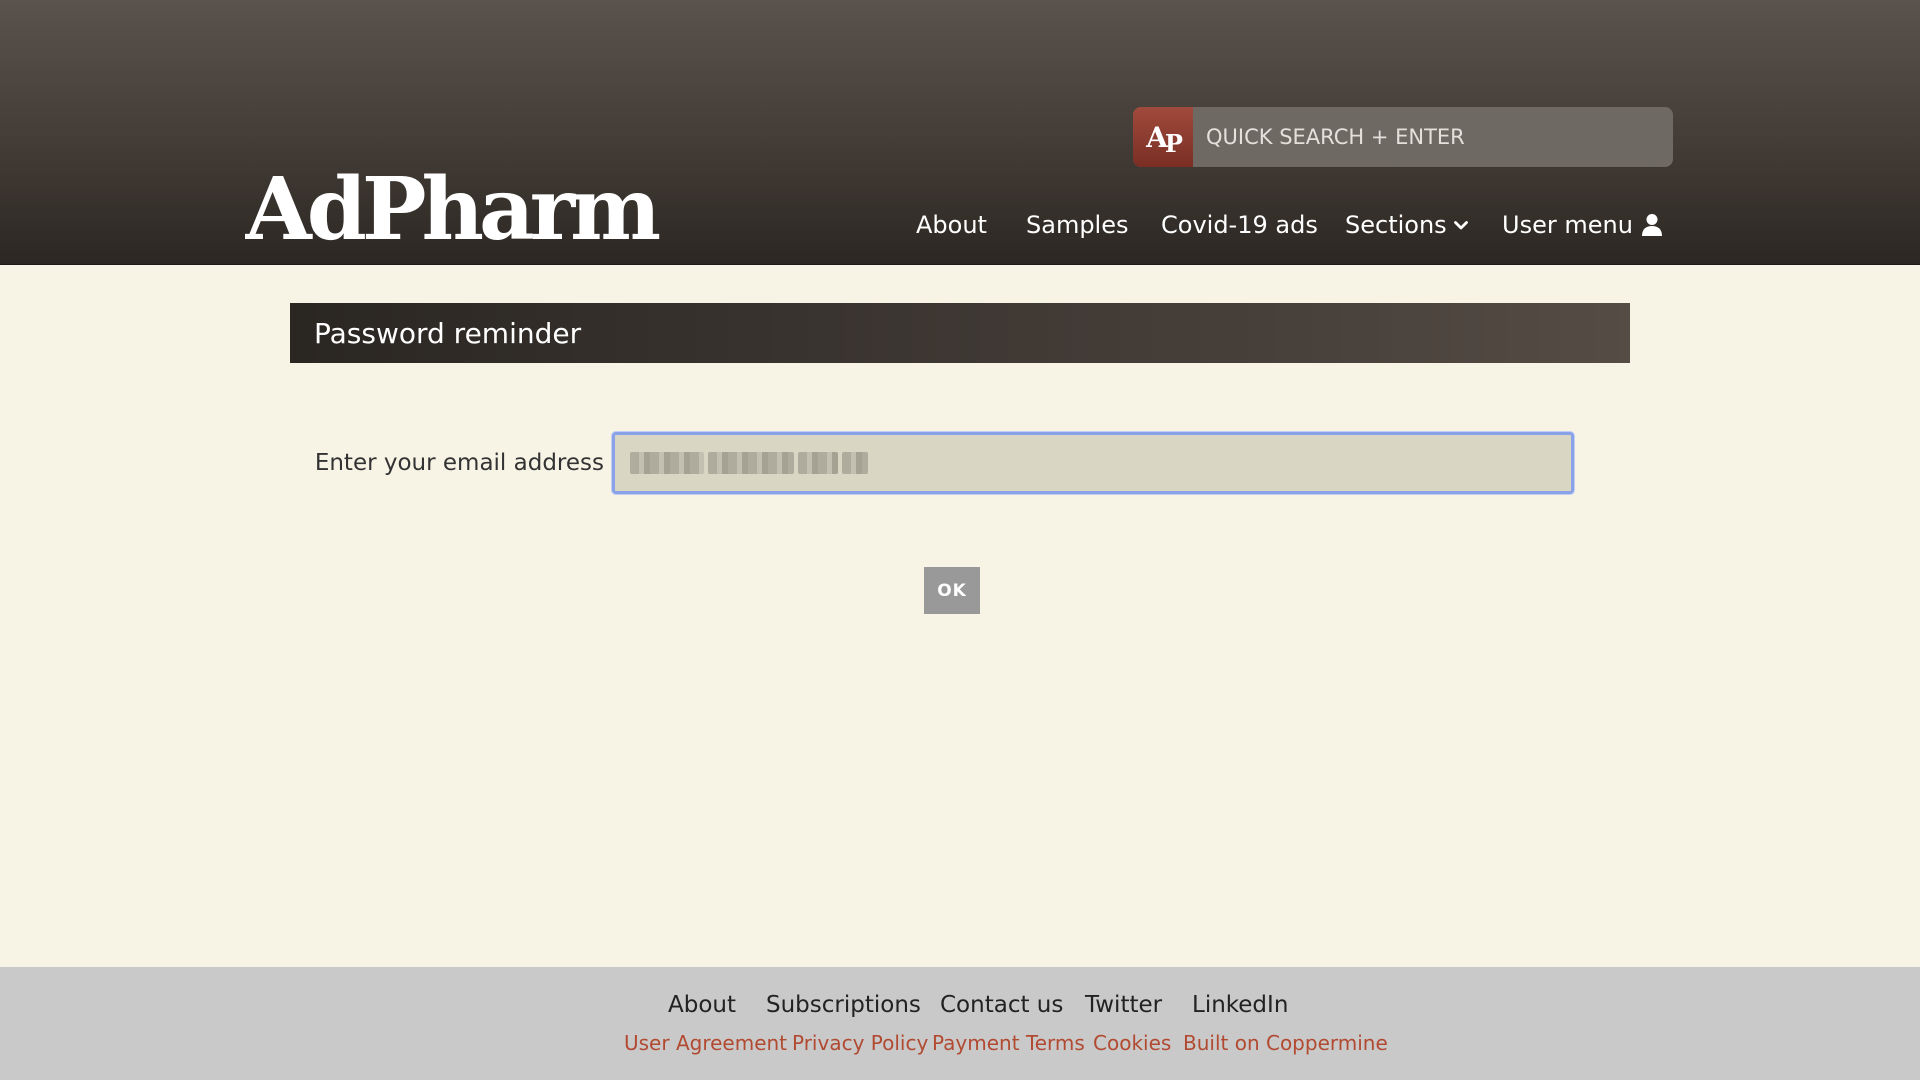  What do you see at coordinates (1157, 137) in the screenshot?
I see `ap-logo-a: A` at bounding box center [1157, 137].